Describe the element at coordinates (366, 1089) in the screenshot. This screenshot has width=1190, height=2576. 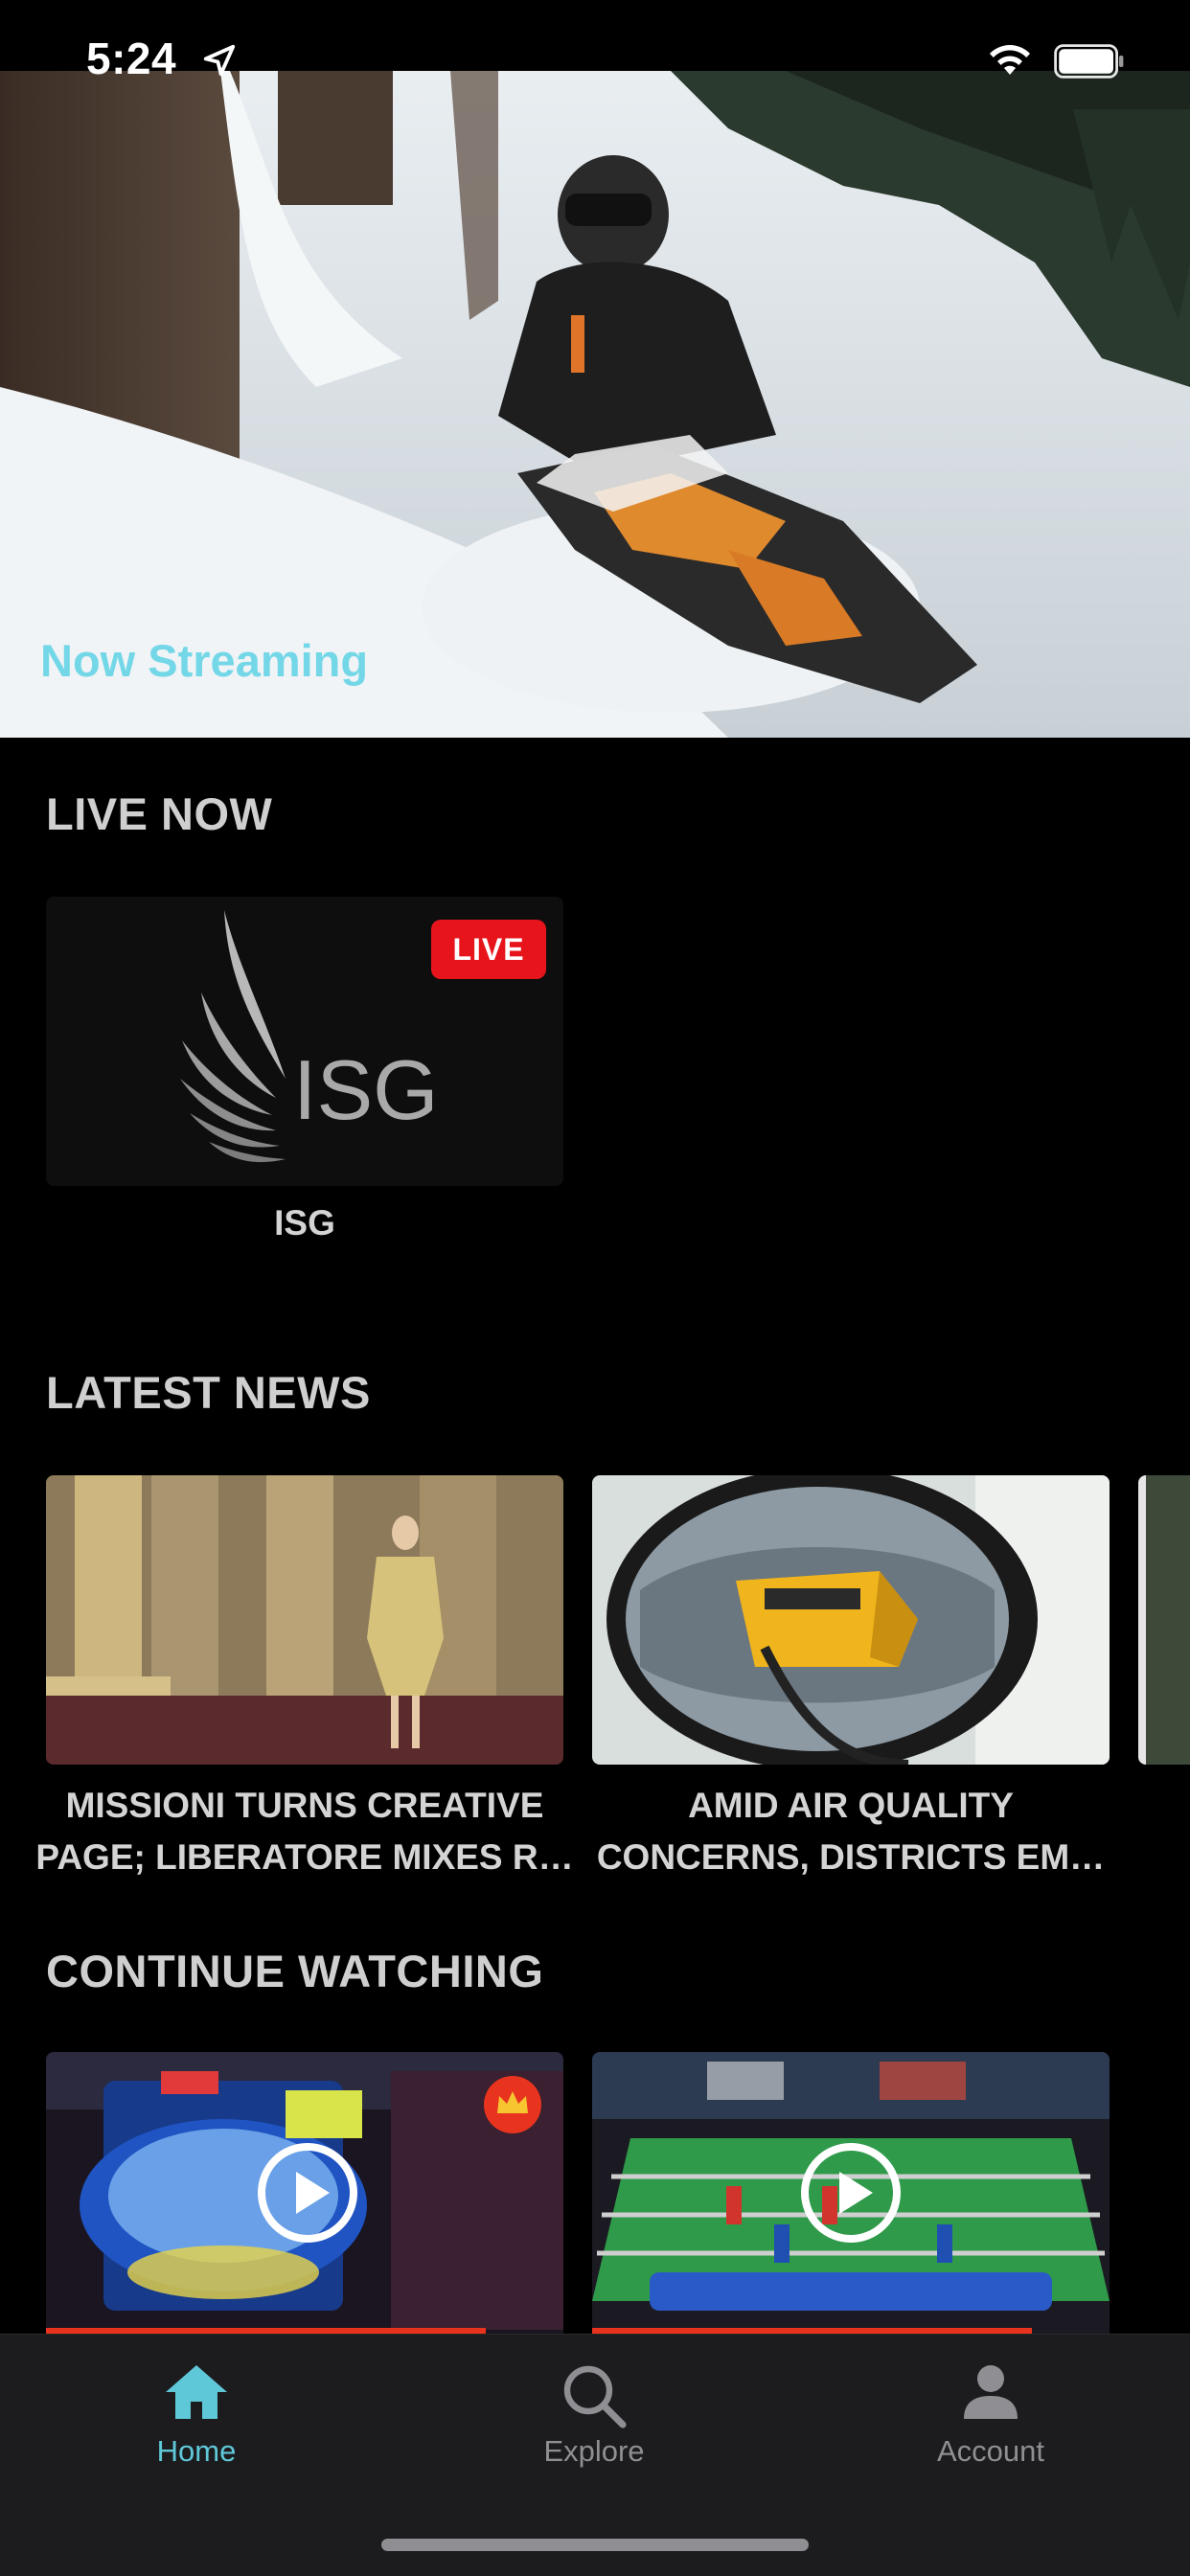
I see `isg-logo-text: ISG` at that location.